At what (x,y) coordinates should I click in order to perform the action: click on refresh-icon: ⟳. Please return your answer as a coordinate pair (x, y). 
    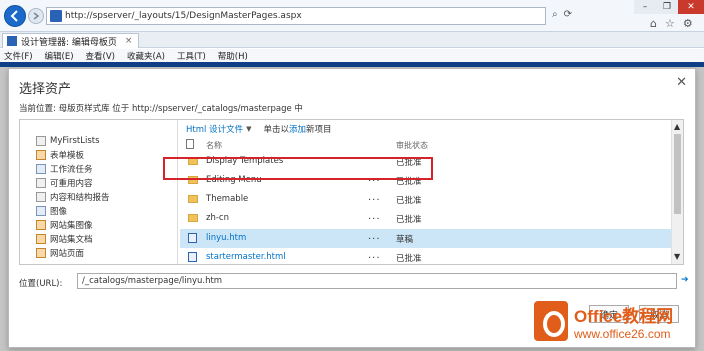
    Looking at the image, I should click on (568, 14).